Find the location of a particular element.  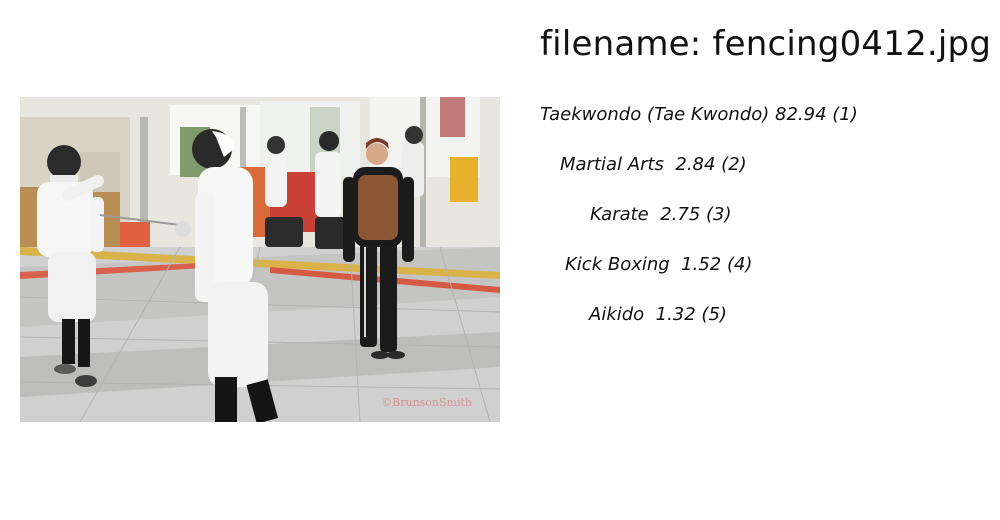

prediction-5: Aikido 1.32 (5) is located at coordinates (658, 314).